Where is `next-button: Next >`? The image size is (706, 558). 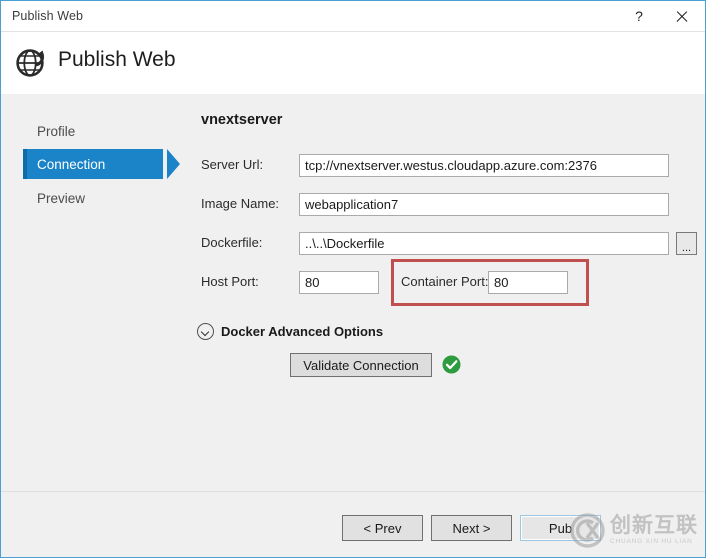
next-button: Next > is located at coordinates (471, 528).